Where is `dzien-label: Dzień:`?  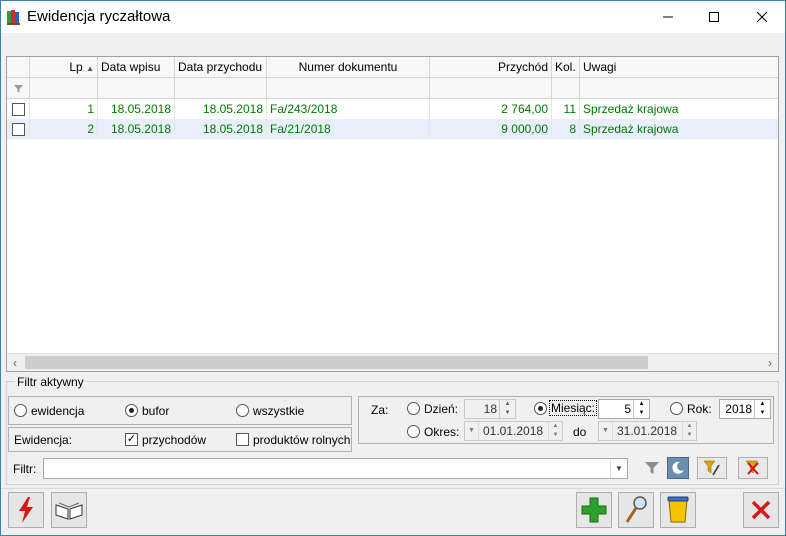
dzien-label: Dzień: is located at coordinates (441, 409).